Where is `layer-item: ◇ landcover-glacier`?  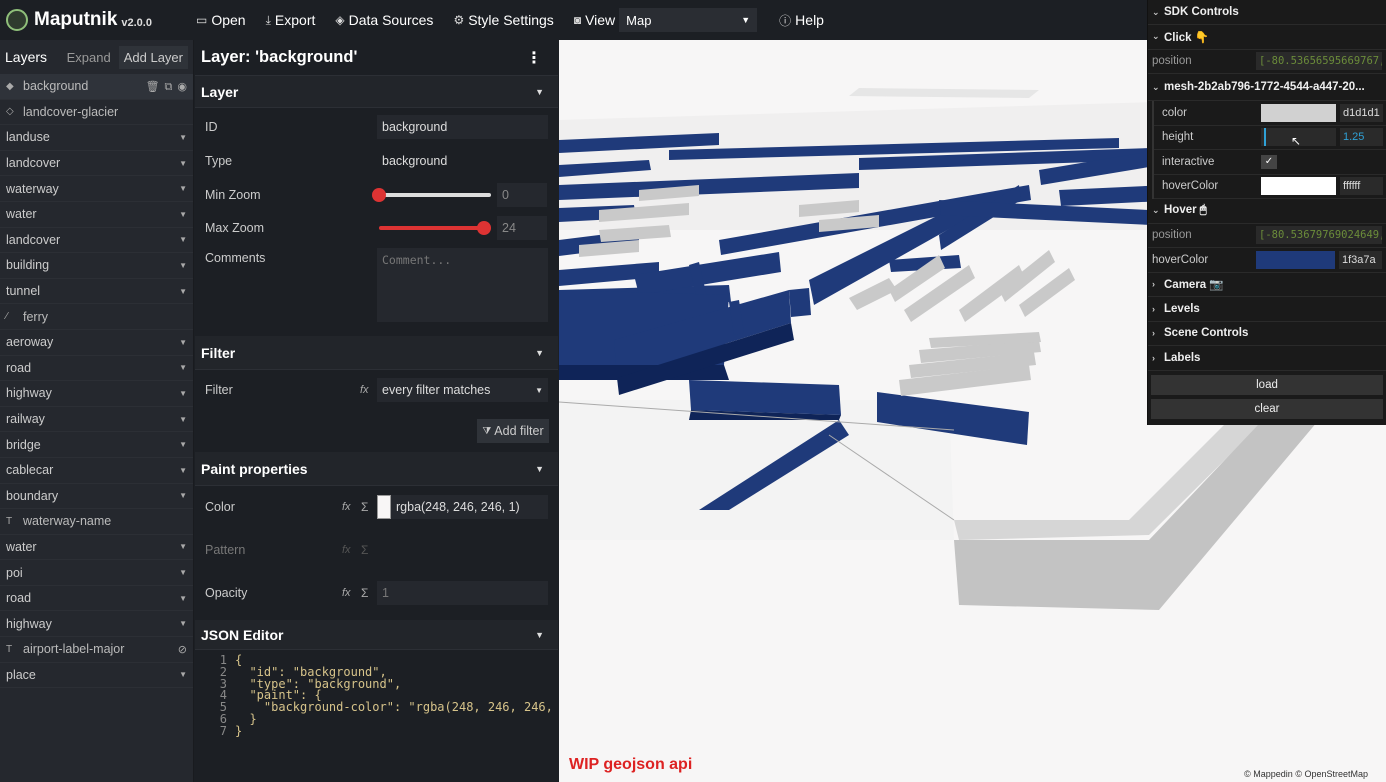 layer-item: ◇ landcover-glacier is located at coordinates (96, 113).